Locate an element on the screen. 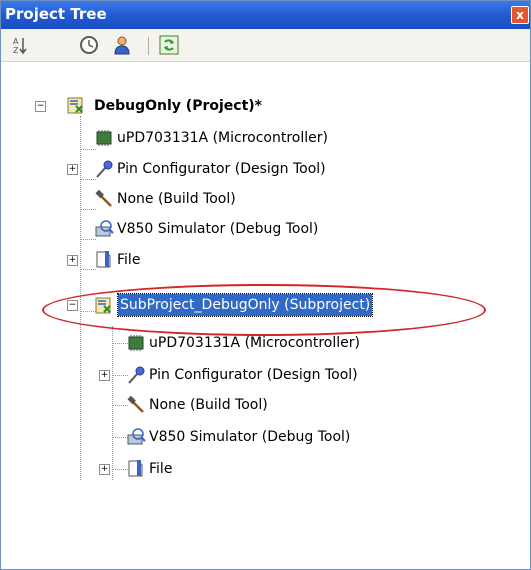 This screenshot has width=531, height=570. project-icon is located at coordinates (75, 105).